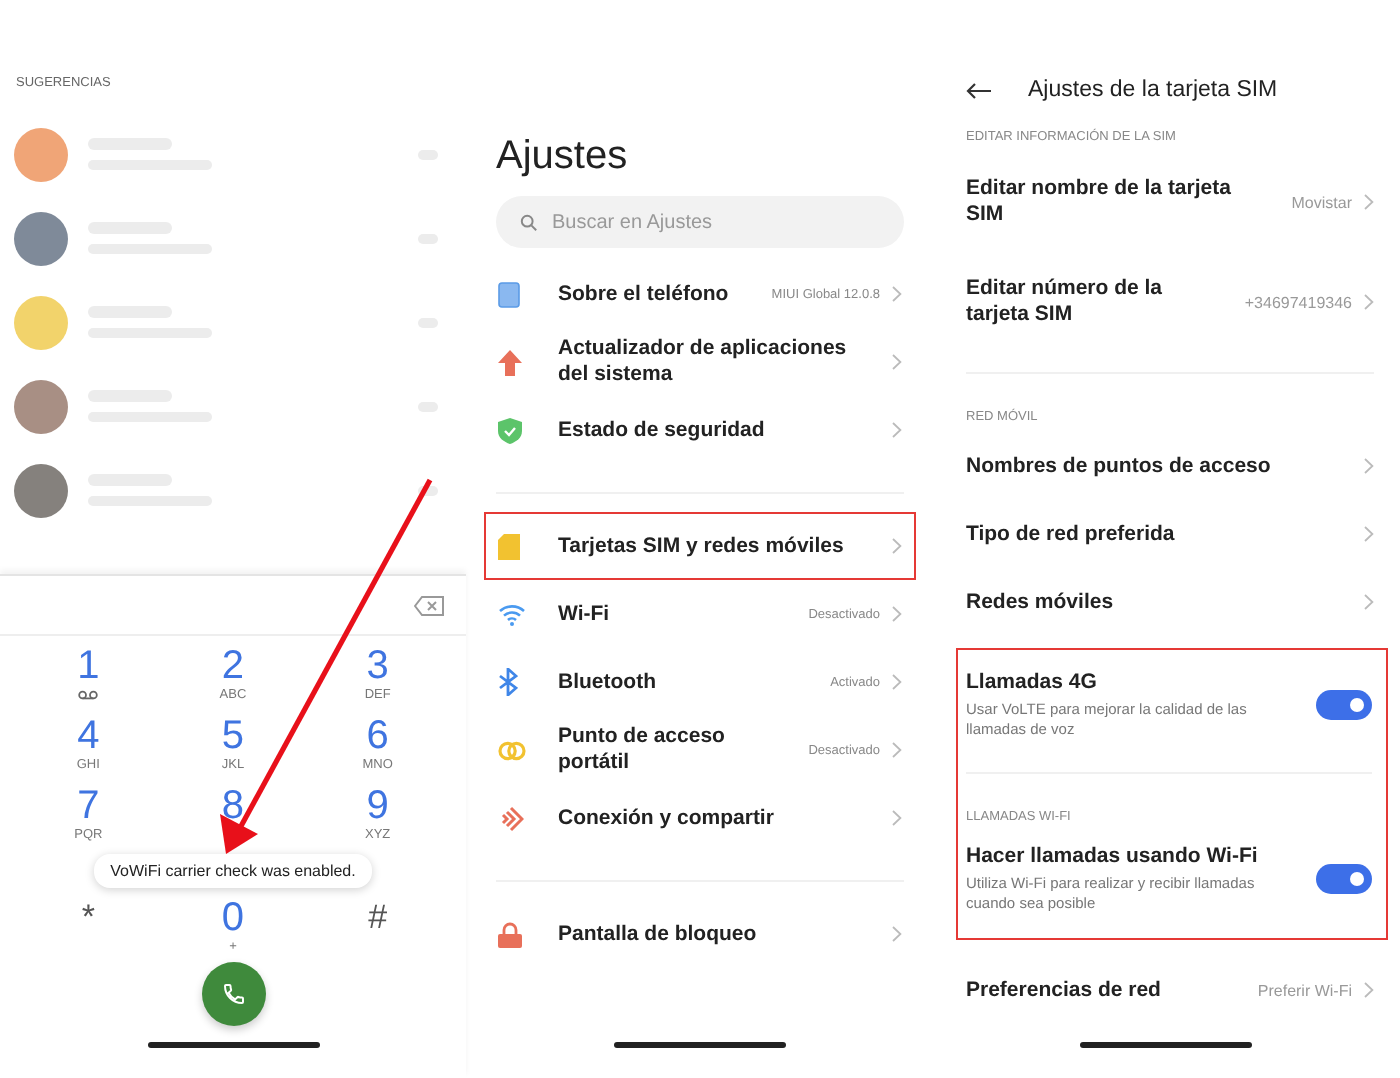  I want to click on bluetooth-icon, so click(508, 682).